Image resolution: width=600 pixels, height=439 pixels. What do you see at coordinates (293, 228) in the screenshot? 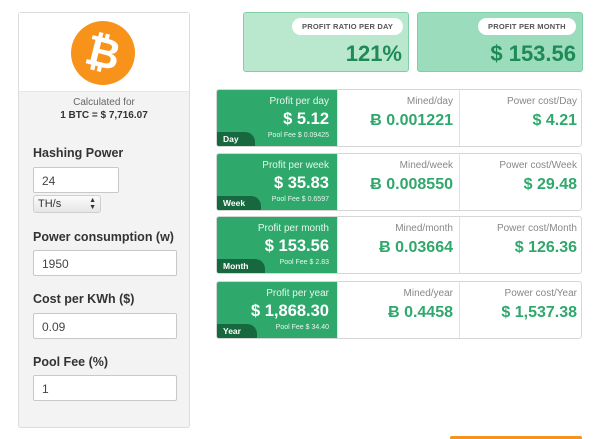
I see `profit-label: Profit per month` at bounding box center [293, 228].